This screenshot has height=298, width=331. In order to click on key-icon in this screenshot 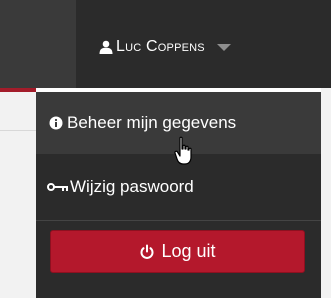, I will do `click(57, 187)`.